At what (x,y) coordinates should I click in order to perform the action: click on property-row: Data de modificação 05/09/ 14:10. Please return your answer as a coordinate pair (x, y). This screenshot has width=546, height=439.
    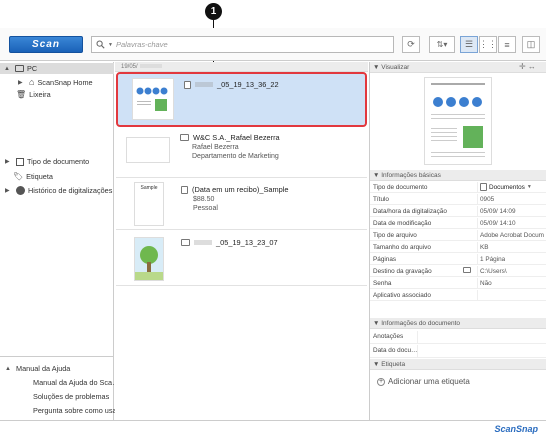
    Looking at the image, I should click on (458, 223).